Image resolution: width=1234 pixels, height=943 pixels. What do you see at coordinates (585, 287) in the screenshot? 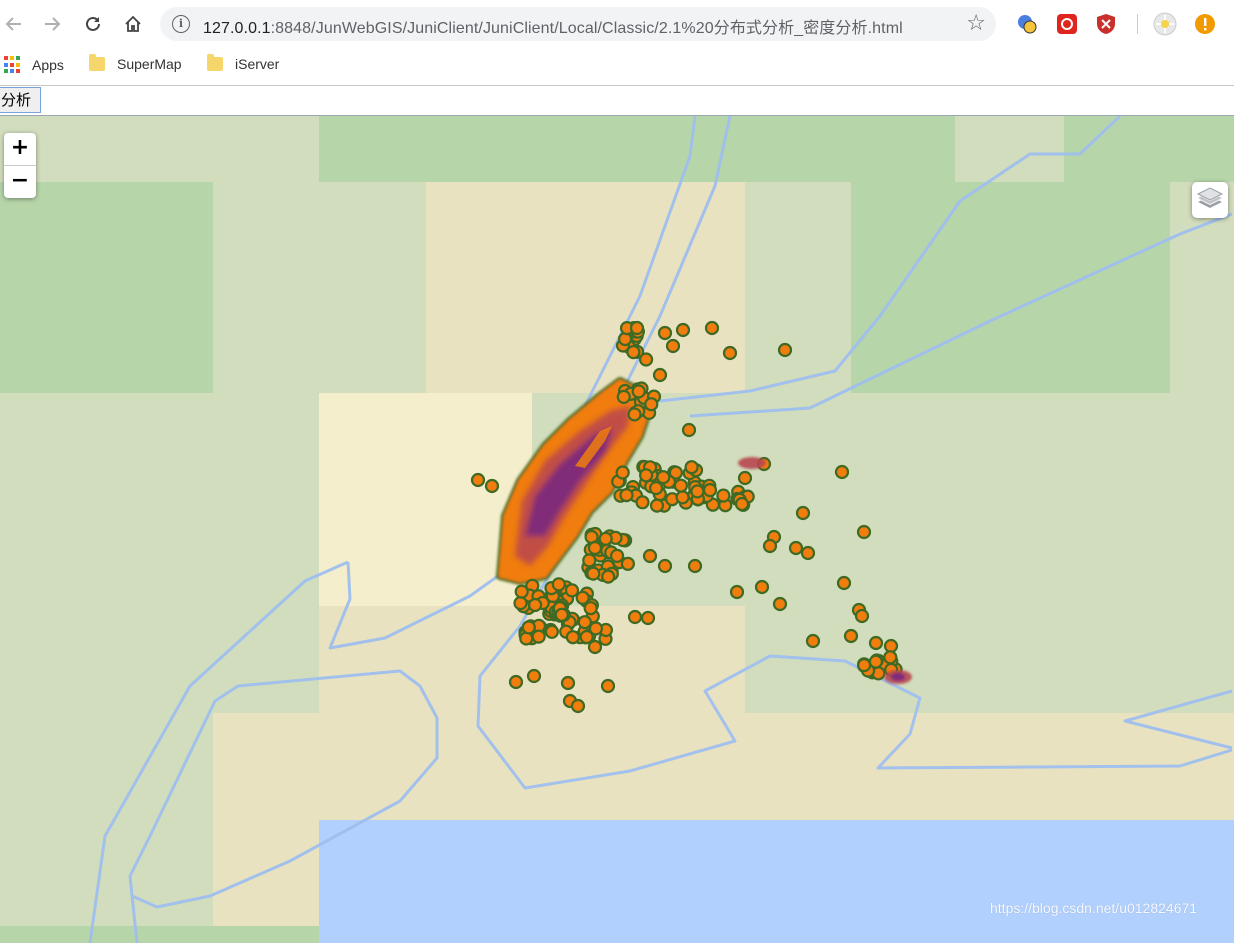
I see `beige-tile` at bounding box center [585, 287].